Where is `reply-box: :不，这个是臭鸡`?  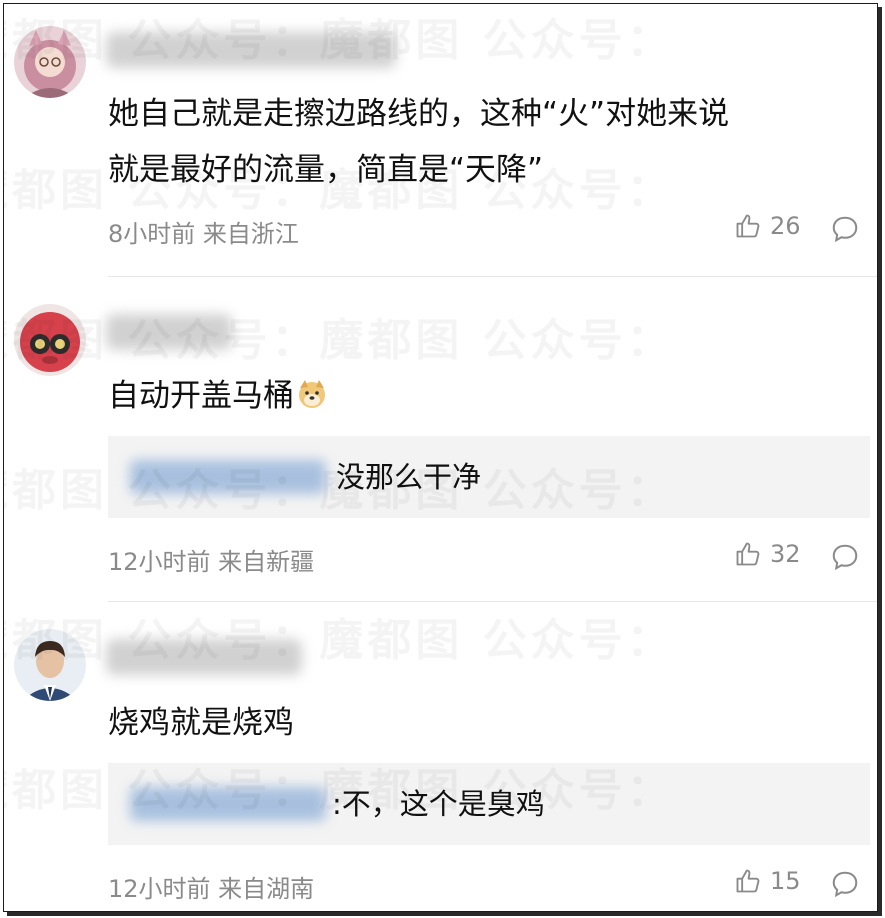
reply-box: :不，这个是臭鸡 is located at coordinates (489, 804).